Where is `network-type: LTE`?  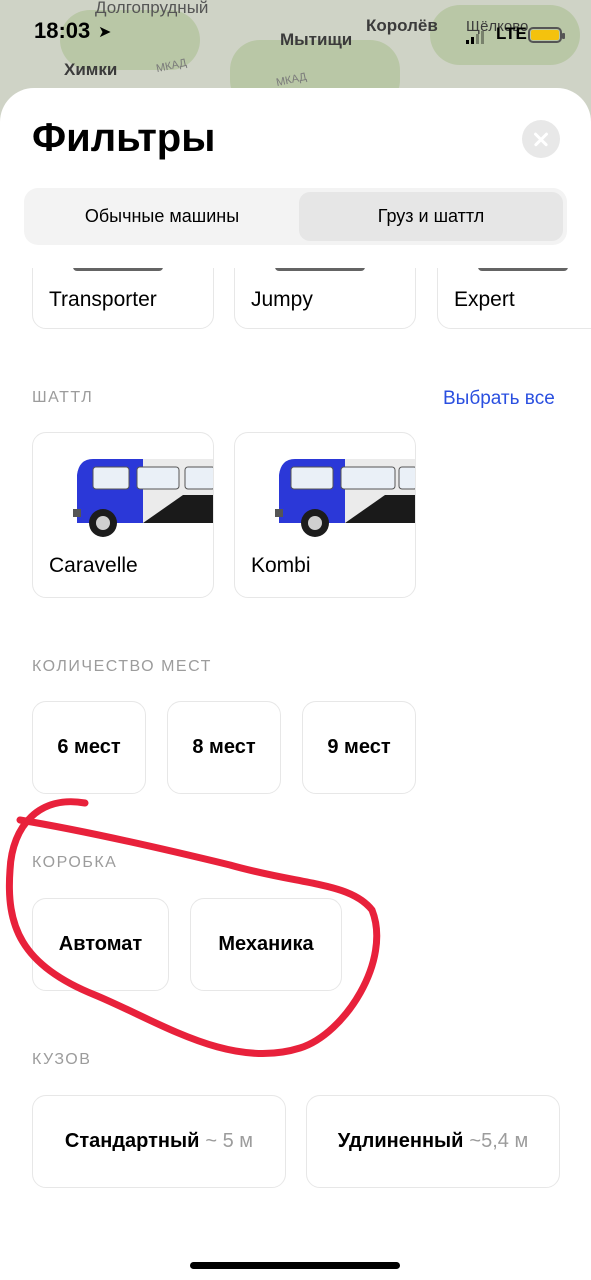
network-type: LTE is located at coordinates (511, 33).